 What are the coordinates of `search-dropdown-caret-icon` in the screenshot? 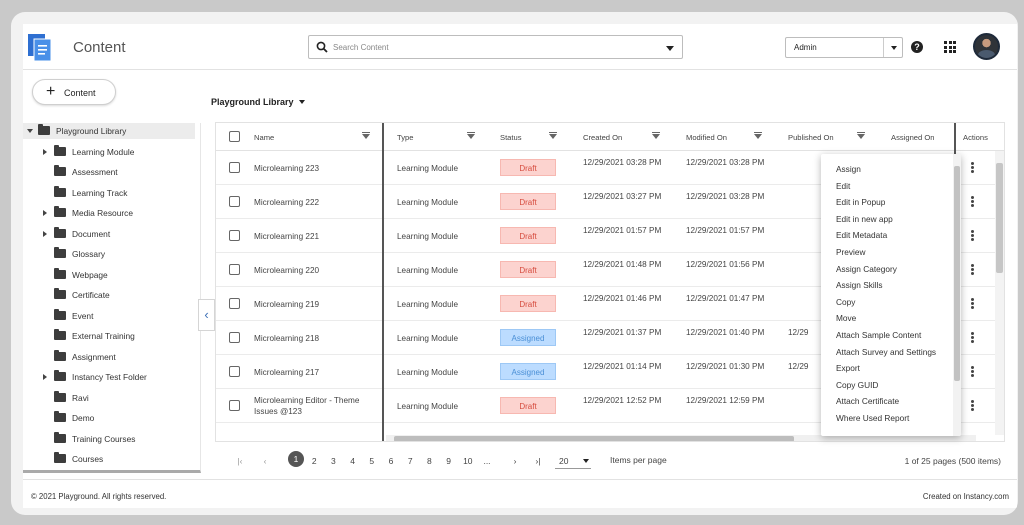 It's located at (670, 48).